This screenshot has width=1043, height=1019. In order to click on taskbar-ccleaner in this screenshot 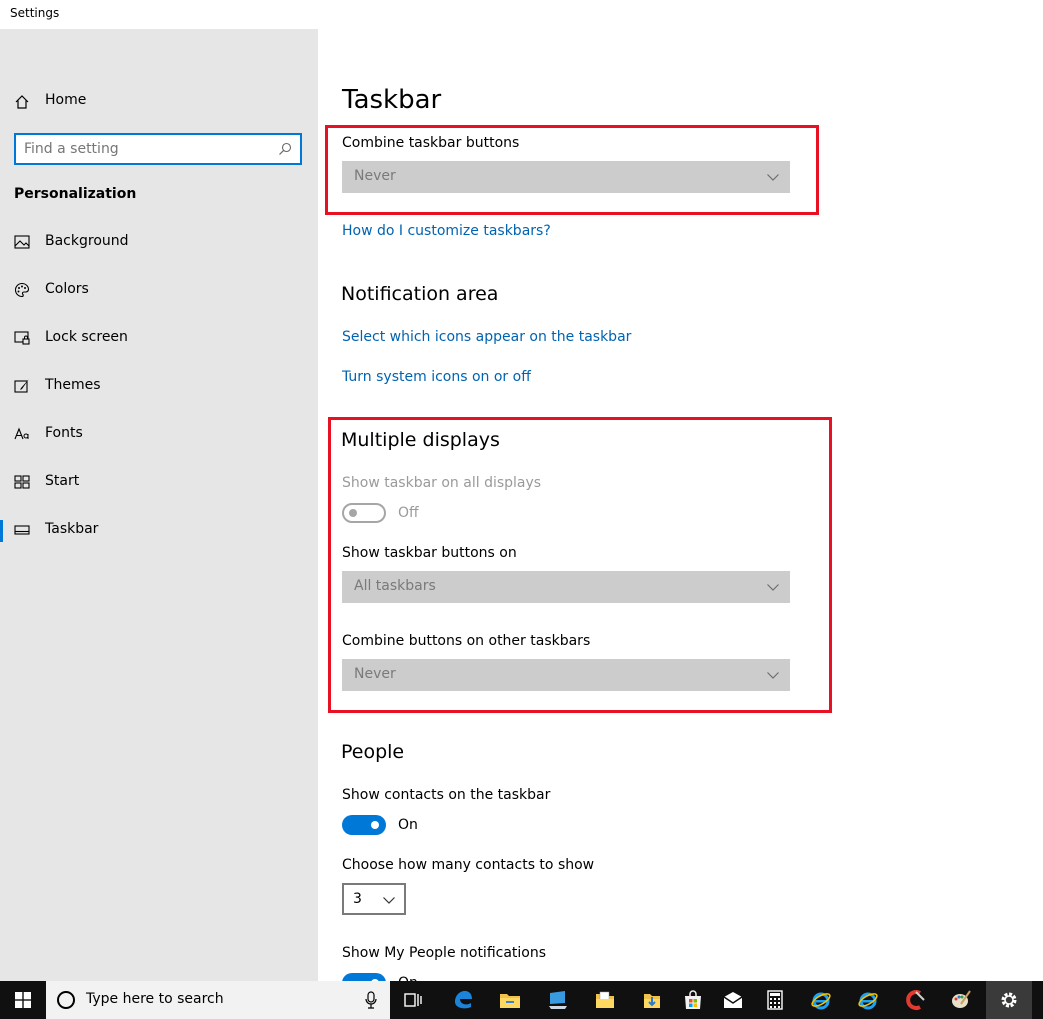, I will do `click(915, 1000)`.